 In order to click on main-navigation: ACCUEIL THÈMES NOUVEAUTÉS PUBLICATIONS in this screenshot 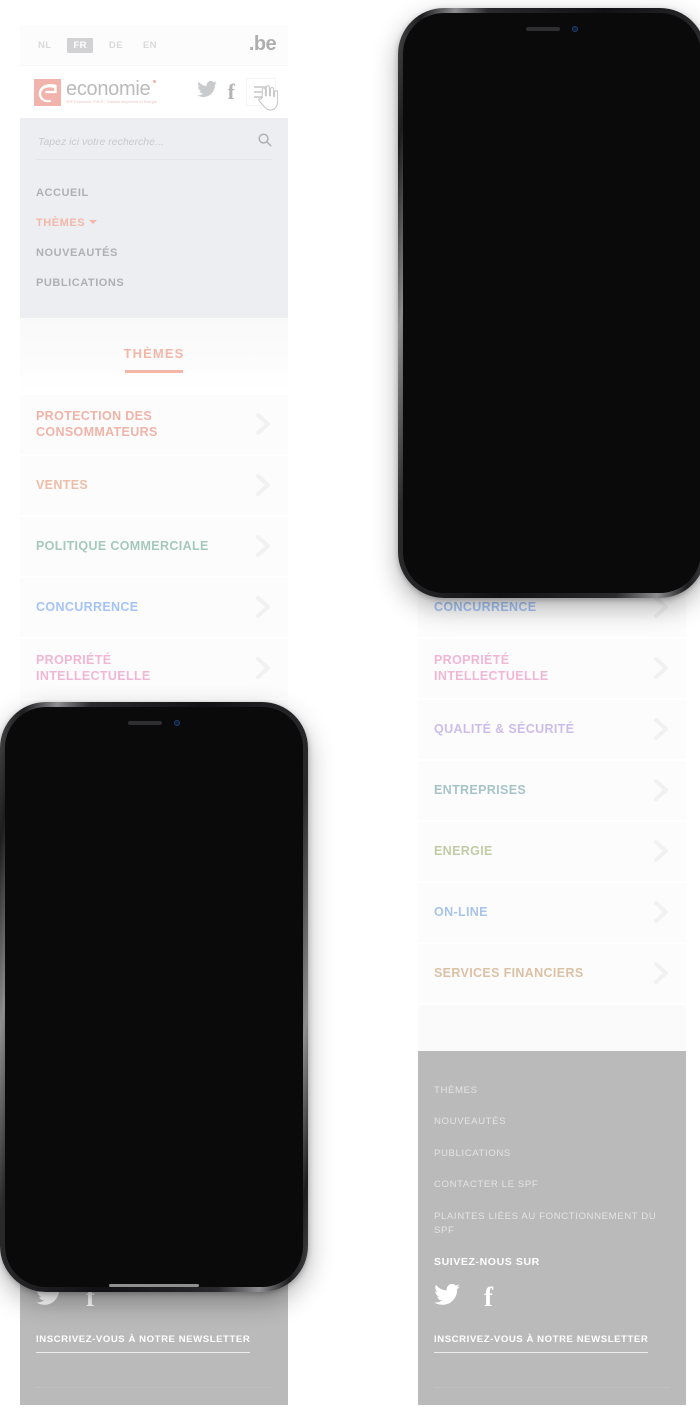, I will do `click(154, 241)`.